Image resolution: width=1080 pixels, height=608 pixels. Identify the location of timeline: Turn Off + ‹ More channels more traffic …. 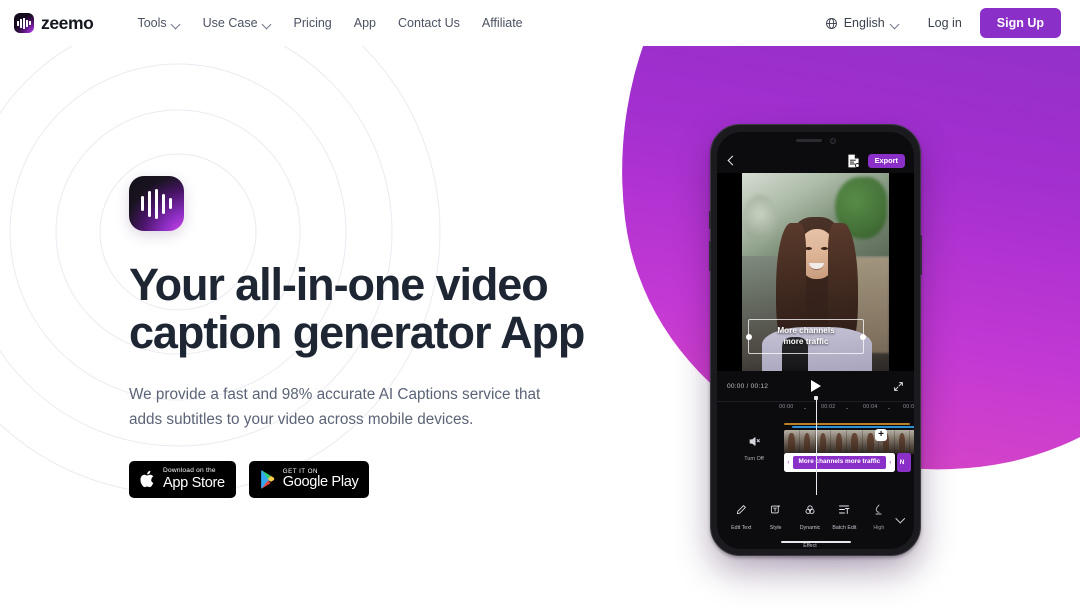
(815, 447).